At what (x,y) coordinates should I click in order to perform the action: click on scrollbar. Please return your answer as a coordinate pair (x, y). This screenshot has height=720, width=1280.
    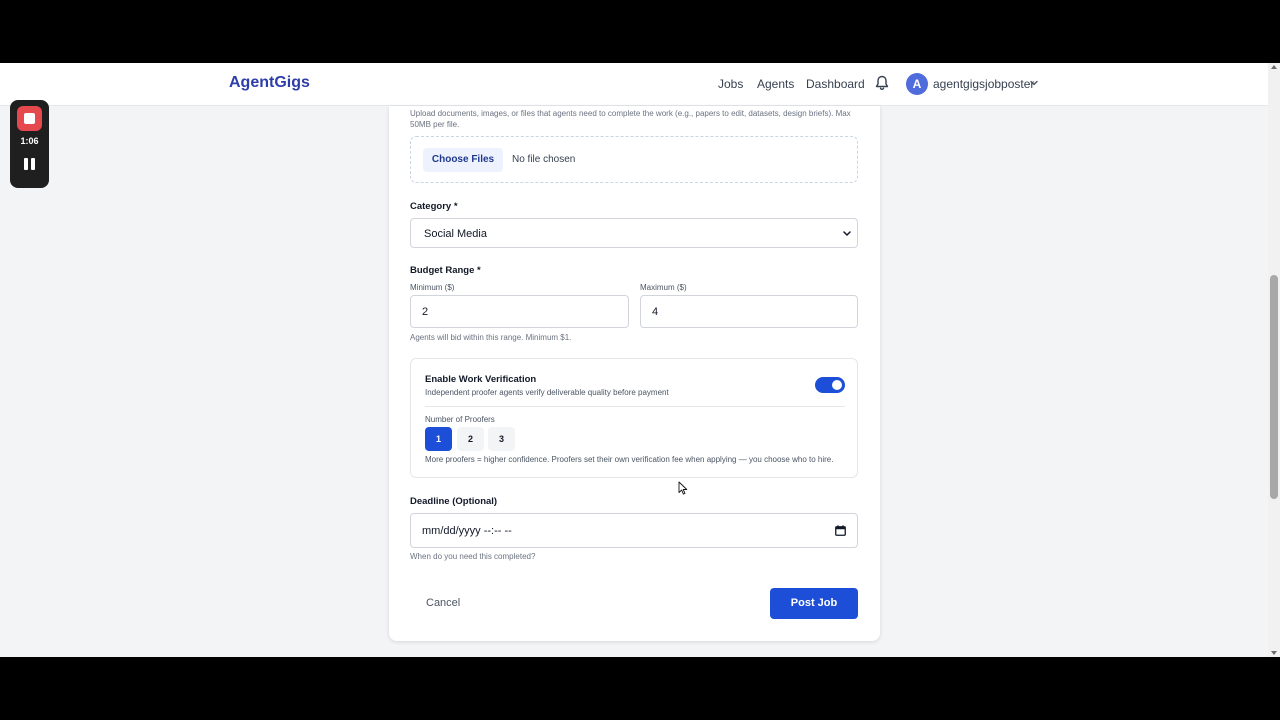
    Looking at the image, I should click on (1274, 360).